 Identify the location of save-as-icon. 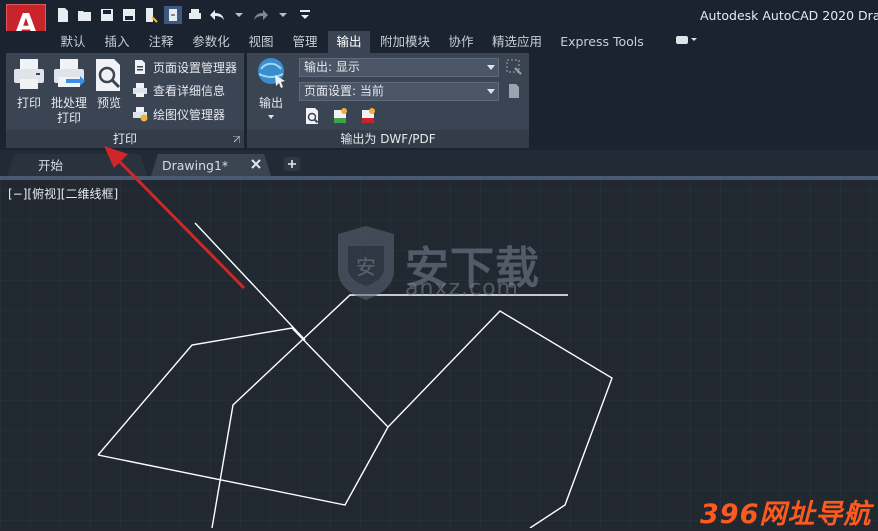
(129, 15).